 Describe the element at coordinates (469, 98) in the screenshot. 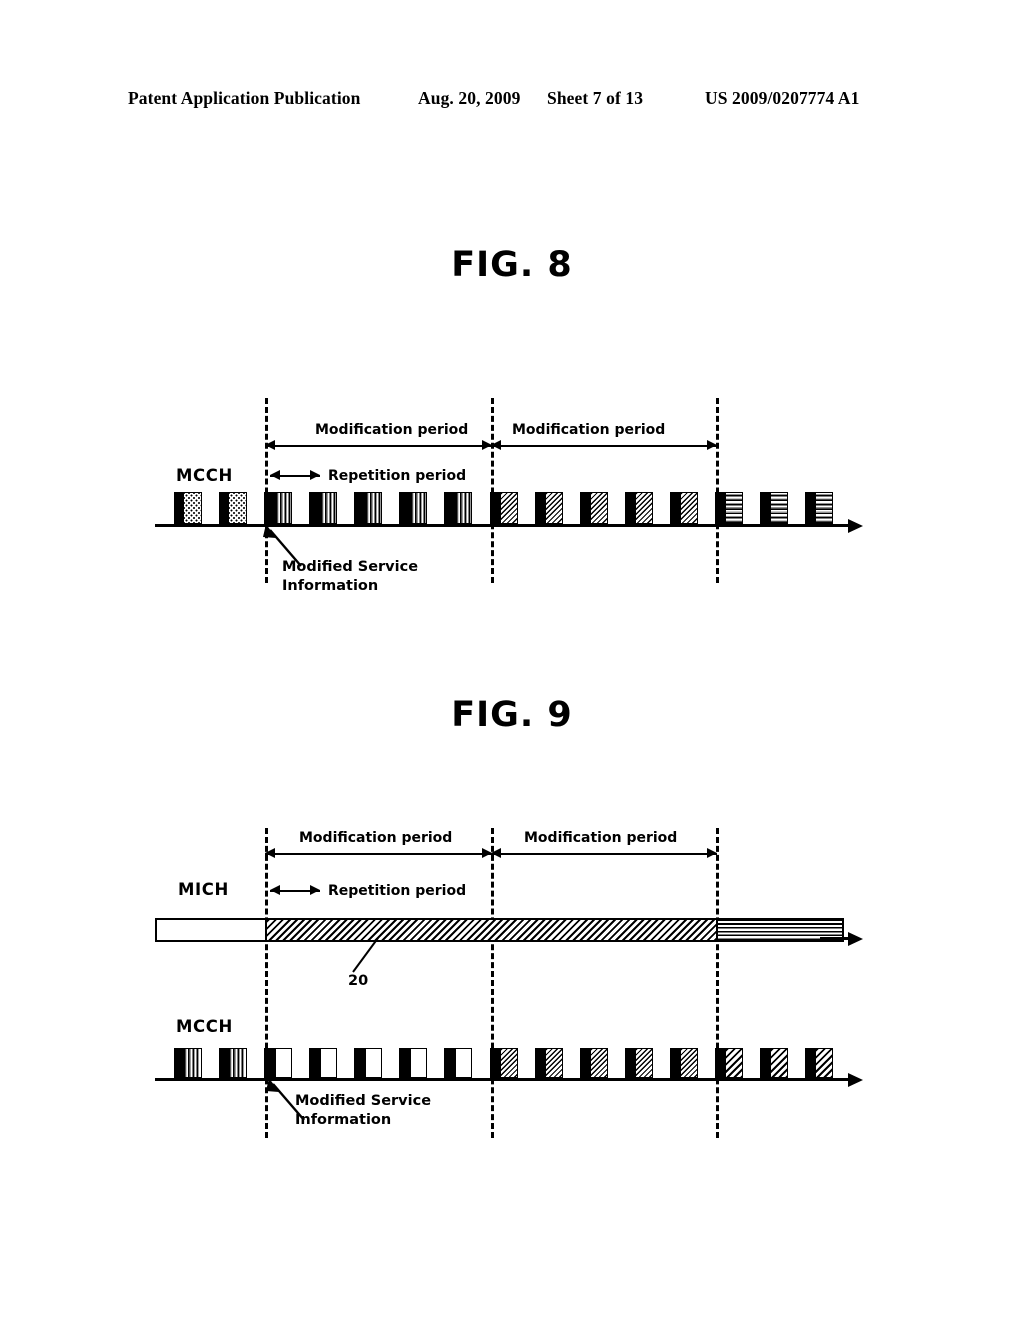

I see `publication-date: Aug. 20, 2009` at that location.